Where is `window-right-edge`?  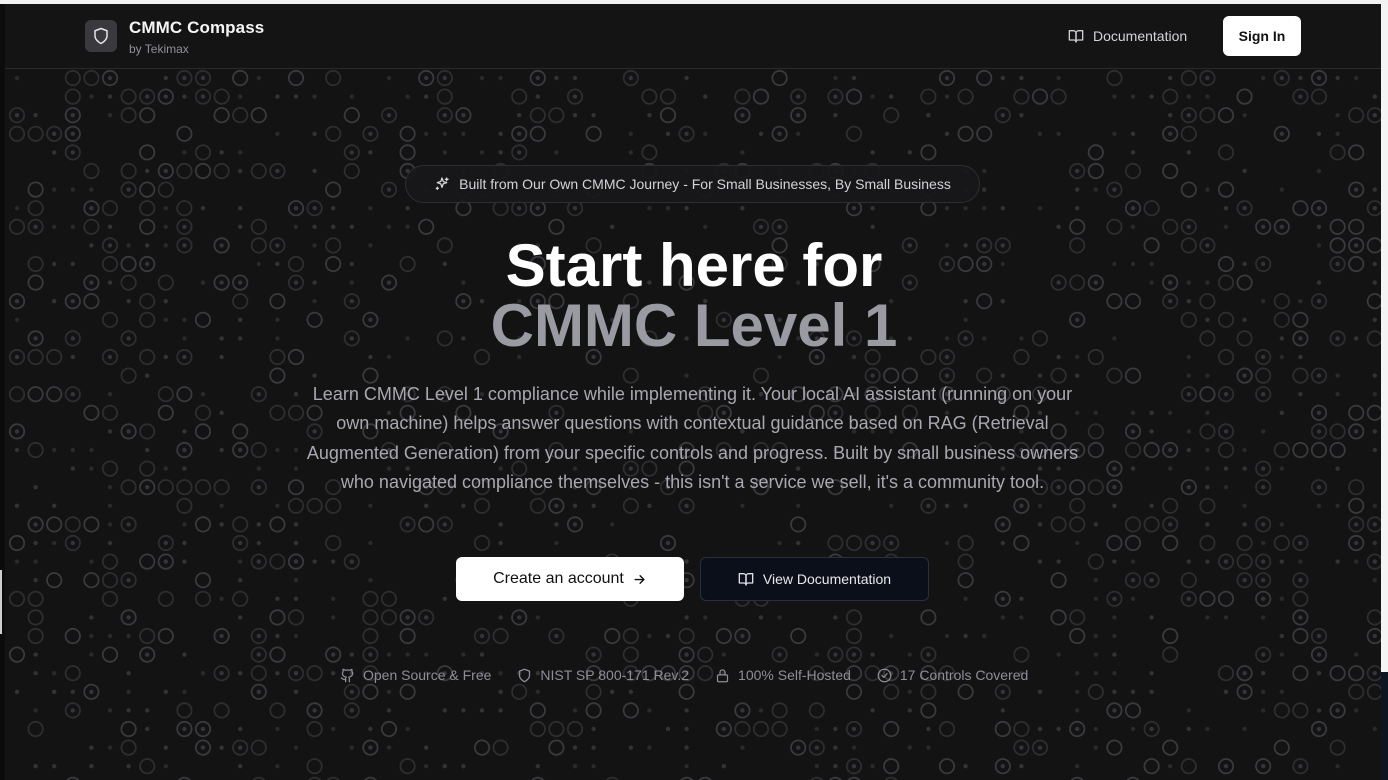 window-right-edge is located at coordinates (1384, 726).